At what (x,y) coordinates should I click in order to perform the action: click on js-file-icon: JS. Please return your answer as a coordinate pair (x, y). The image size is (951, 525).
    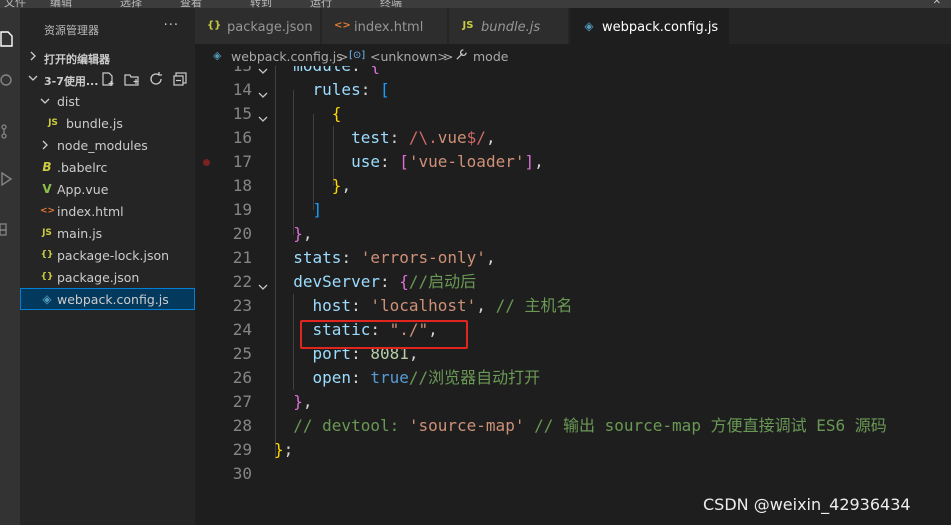
    Looking at the image, I should click on (468, 25).